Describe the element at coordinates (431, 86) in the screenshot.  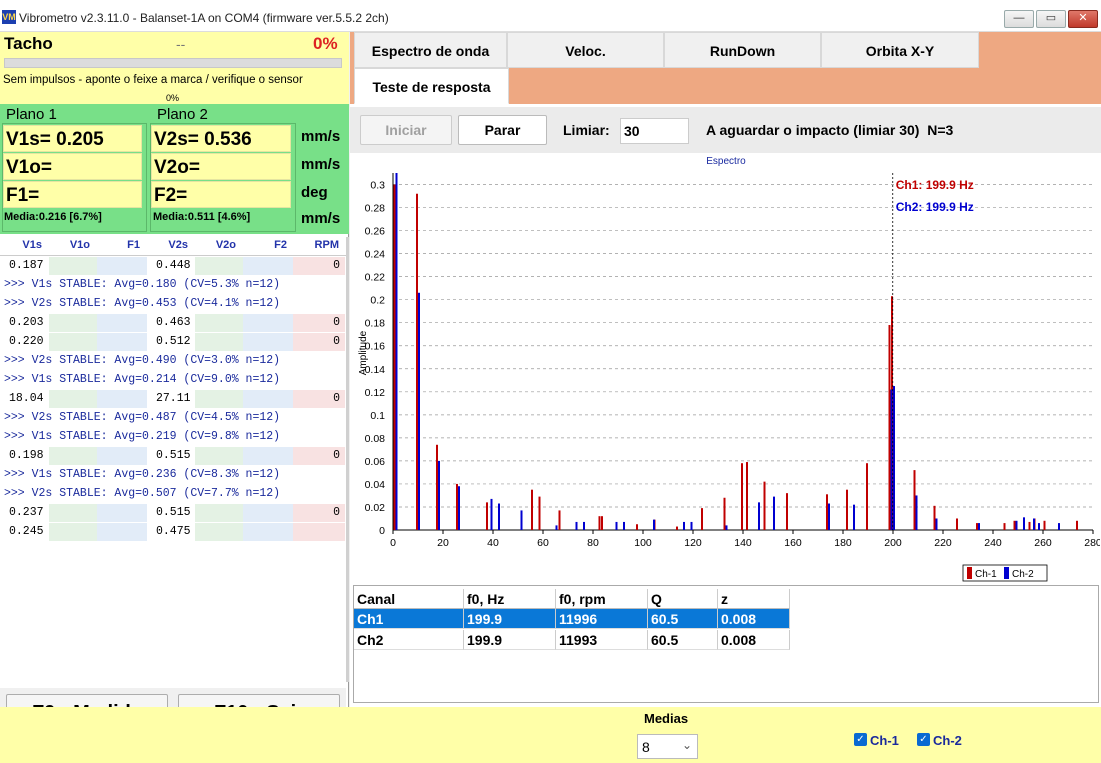
I see `tab-teste-resposta: Teste de resposta` at that location.